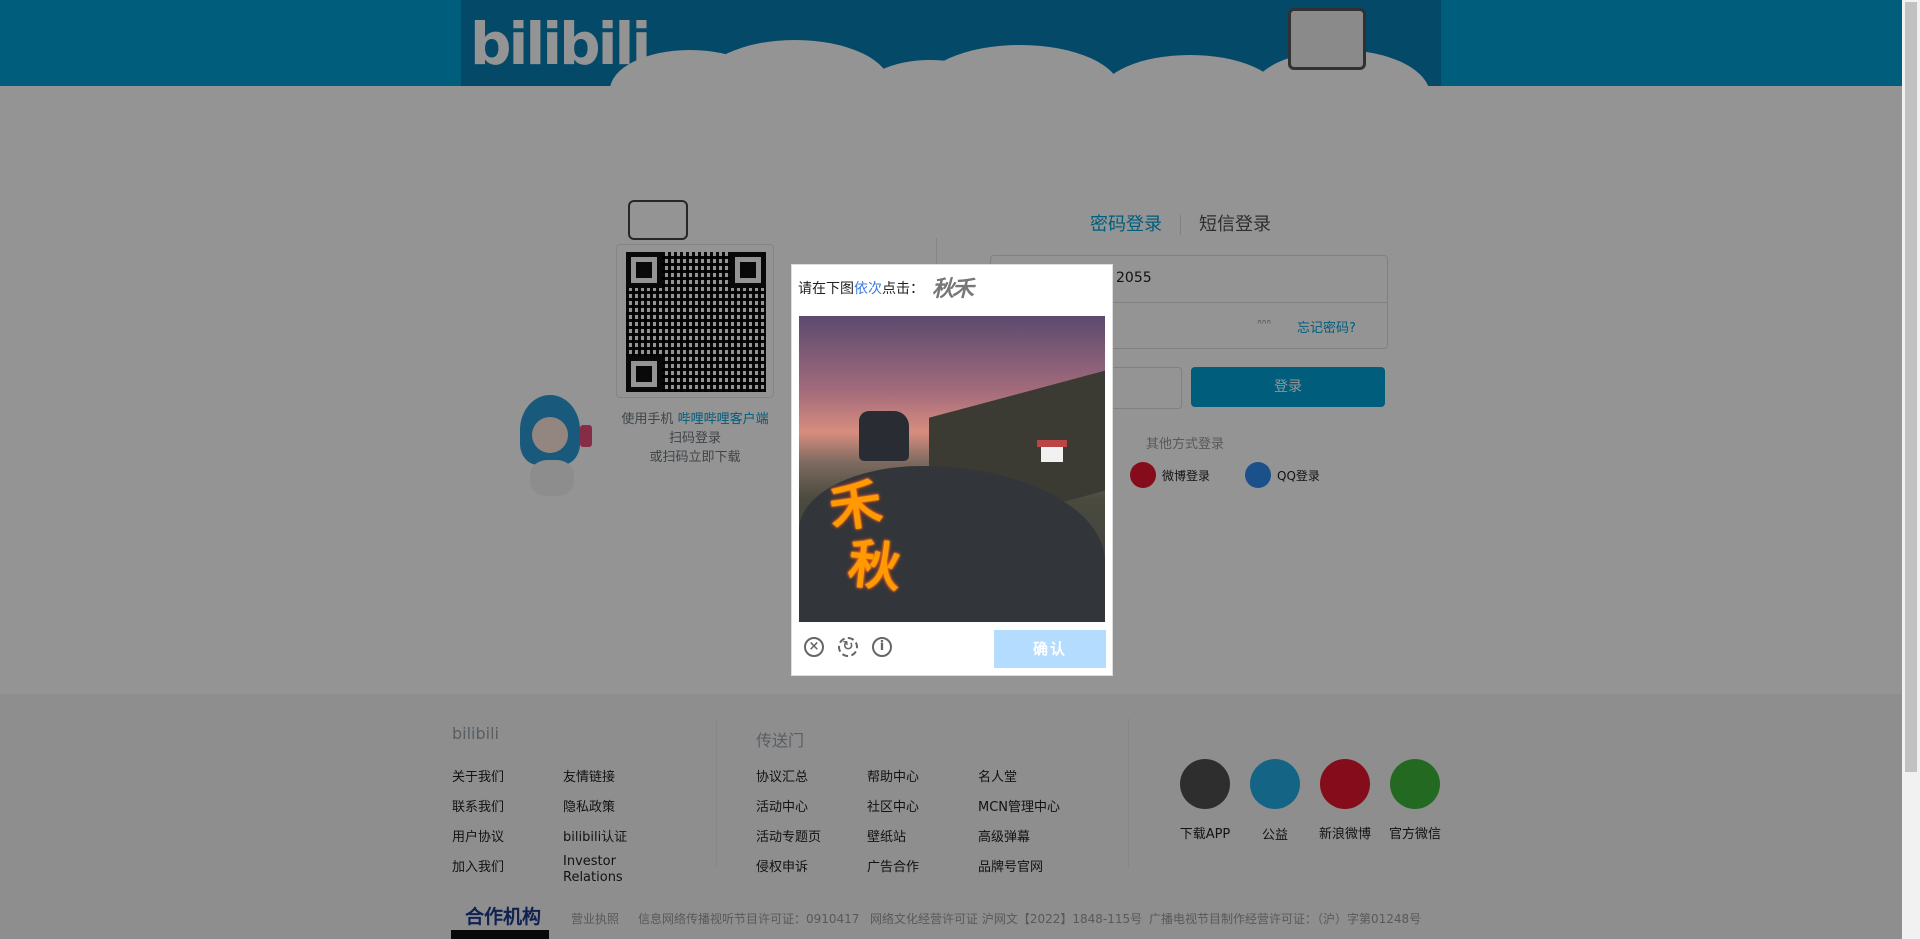 This screenshot has height=939, width=1920. Describe the element at coordinates (882, 647) in the screenshot. I see `info-icon: i` at that location.